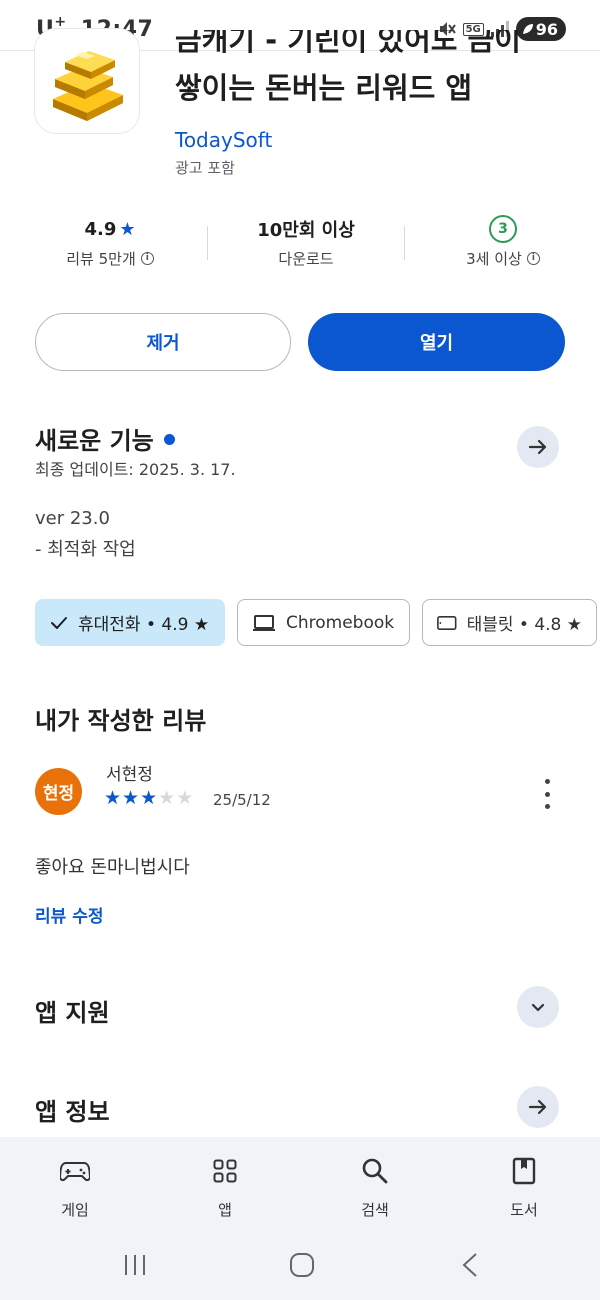 The width and height of the screenshot is (600, 1300). Describe the element at coordinates (69, 914) in the screenshot. I see `edit-review-link: 리뷰 수정` at that location.